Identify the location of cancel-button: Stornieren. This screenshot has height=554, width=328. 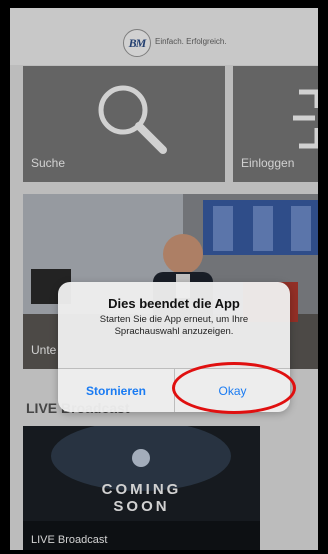
(116, 390).